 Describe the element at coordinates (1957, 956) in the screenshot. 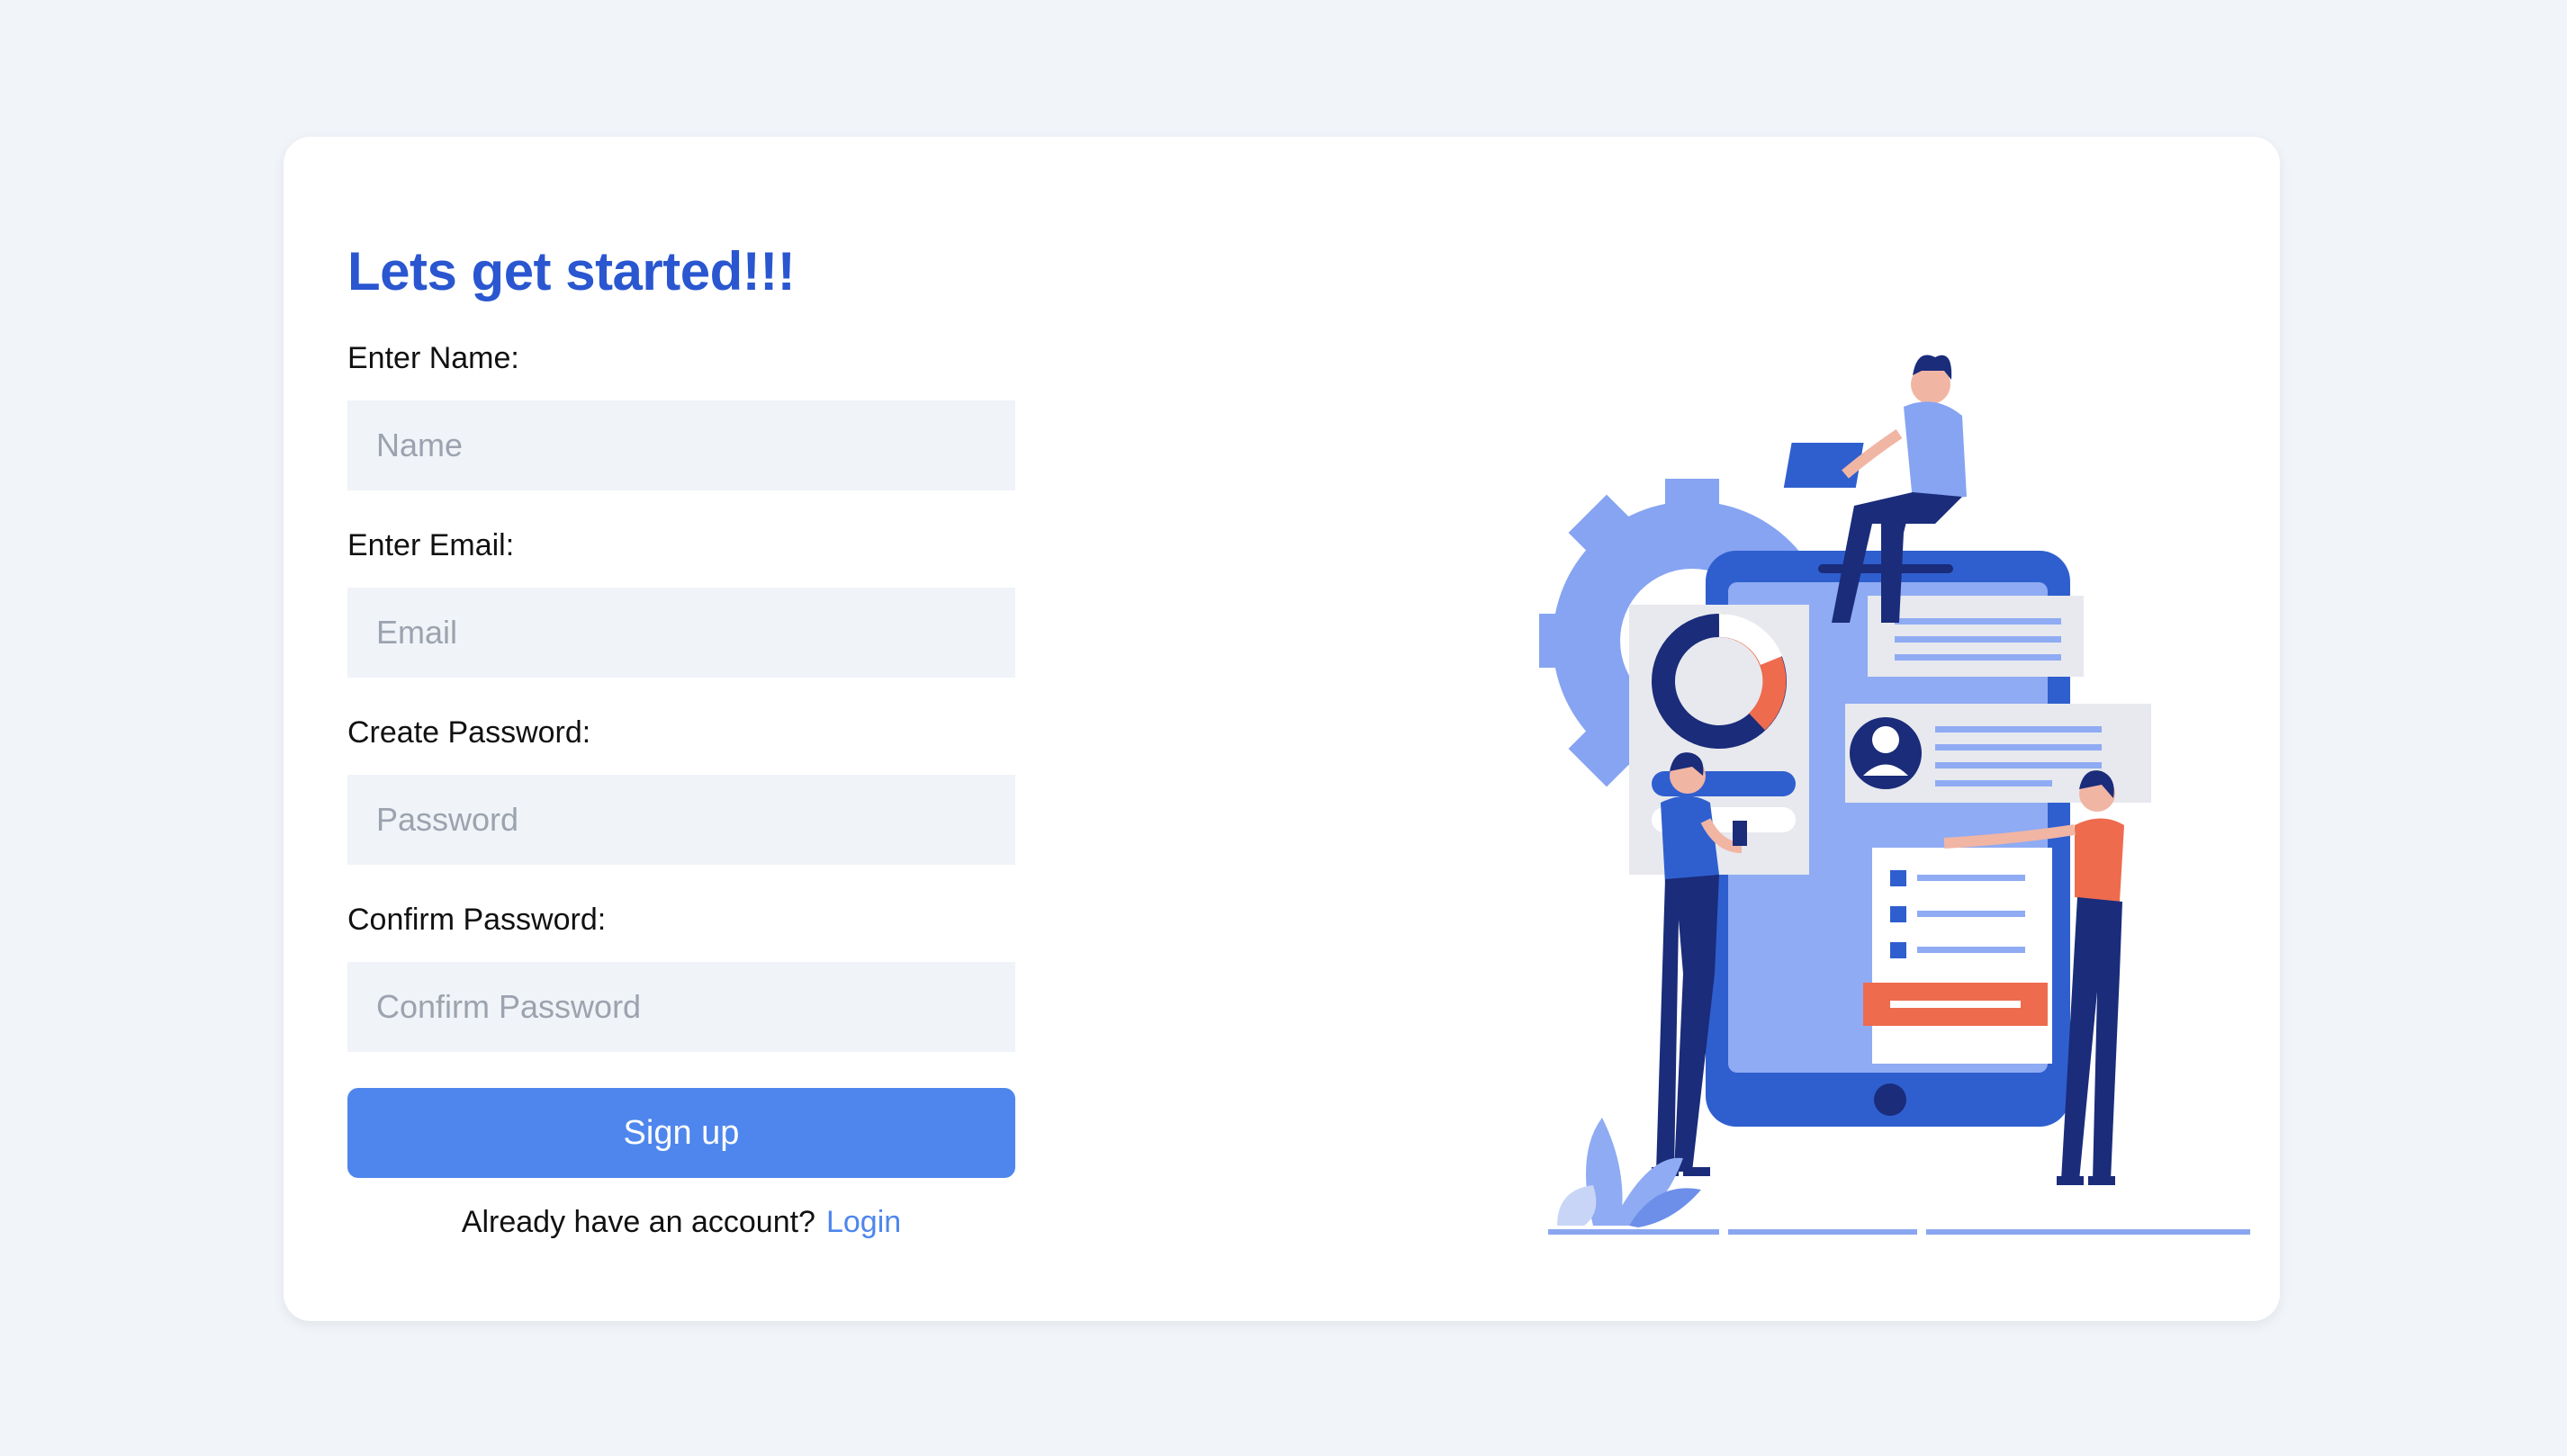

I see `checklist-card-icon` at that location.